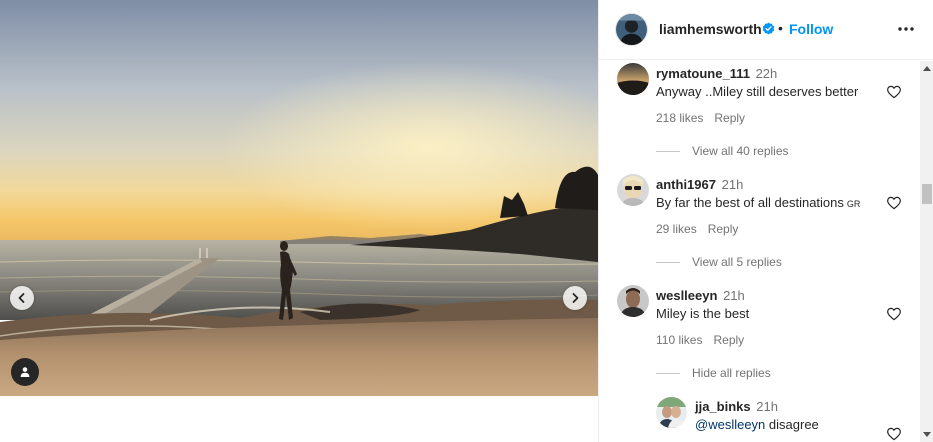  What do you see at coordinates (710, 29) in the screenshot?
I see `author-username: liamhemsworth` at bounding box center [710, 29].